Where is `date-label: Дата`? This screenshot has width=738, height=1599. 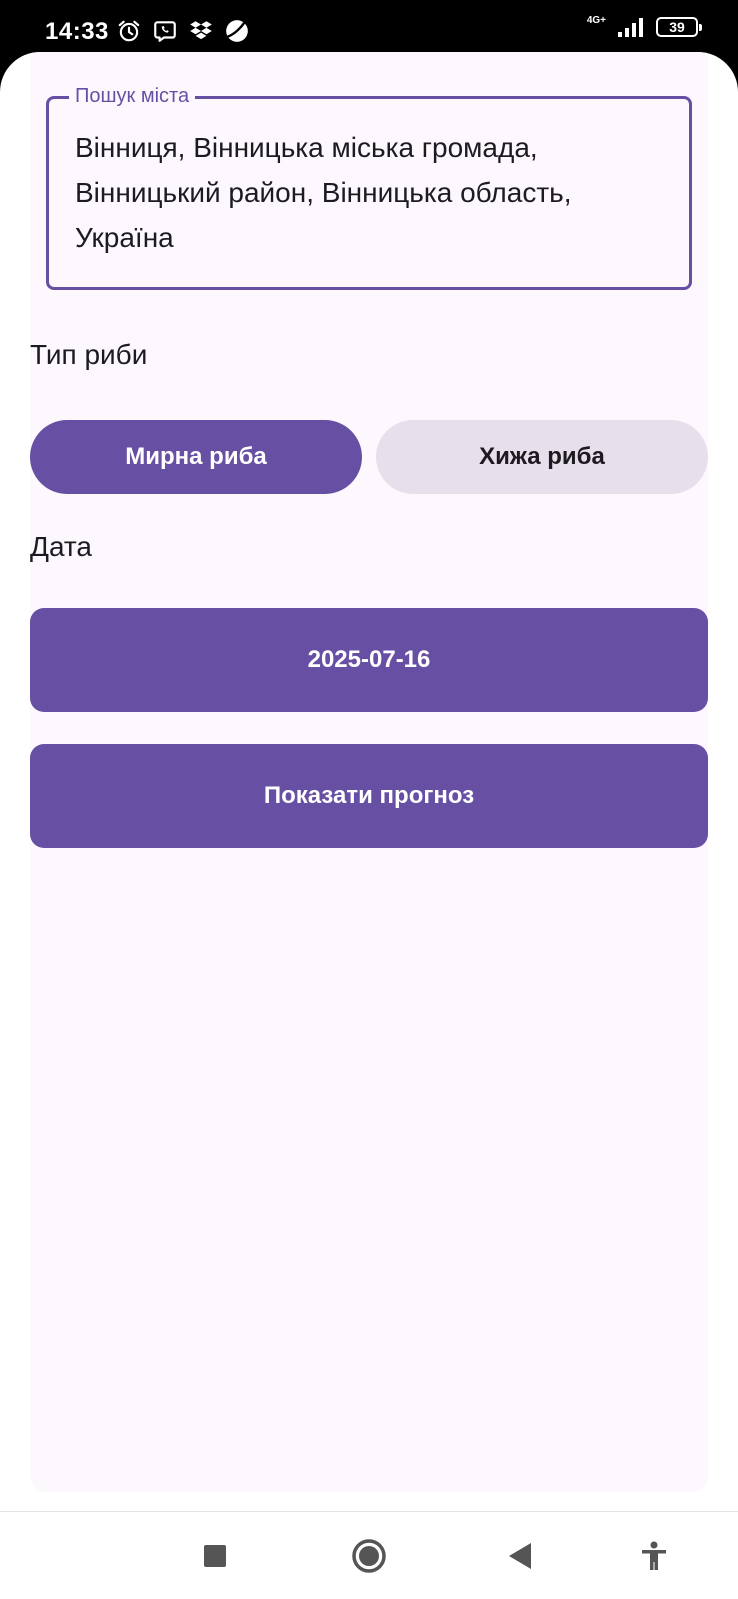 date-label: Дата is located at coordinates (61, 546).